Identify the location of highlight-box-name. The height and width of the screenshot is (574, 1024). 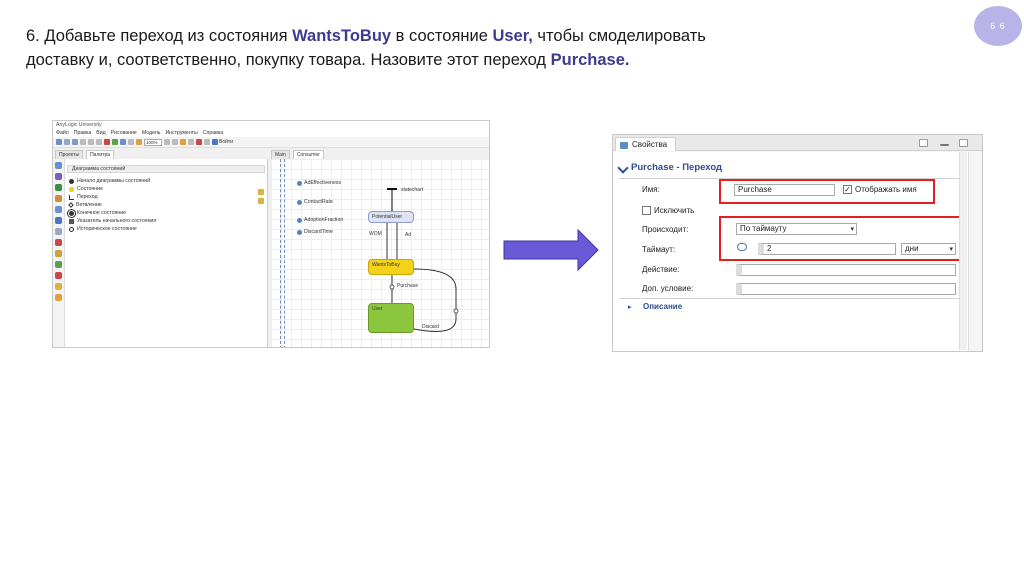
(827, 191).